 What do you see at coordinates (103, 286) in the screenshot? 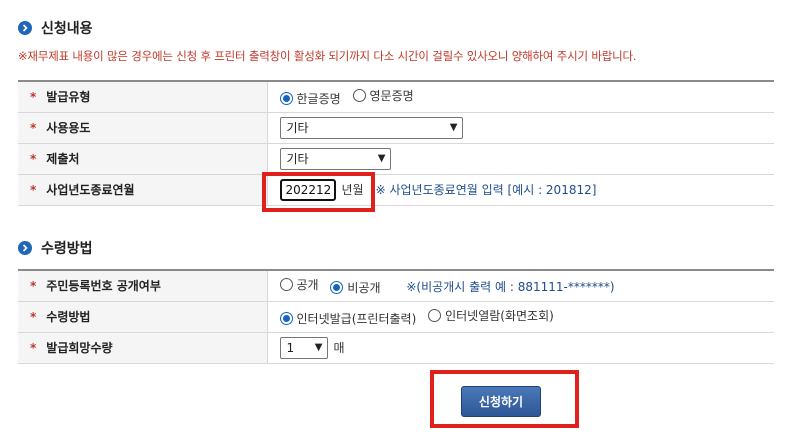
I see `label-rrn-disclosure: 주민등록번호 공개여부` at bounding box center [103, 286].